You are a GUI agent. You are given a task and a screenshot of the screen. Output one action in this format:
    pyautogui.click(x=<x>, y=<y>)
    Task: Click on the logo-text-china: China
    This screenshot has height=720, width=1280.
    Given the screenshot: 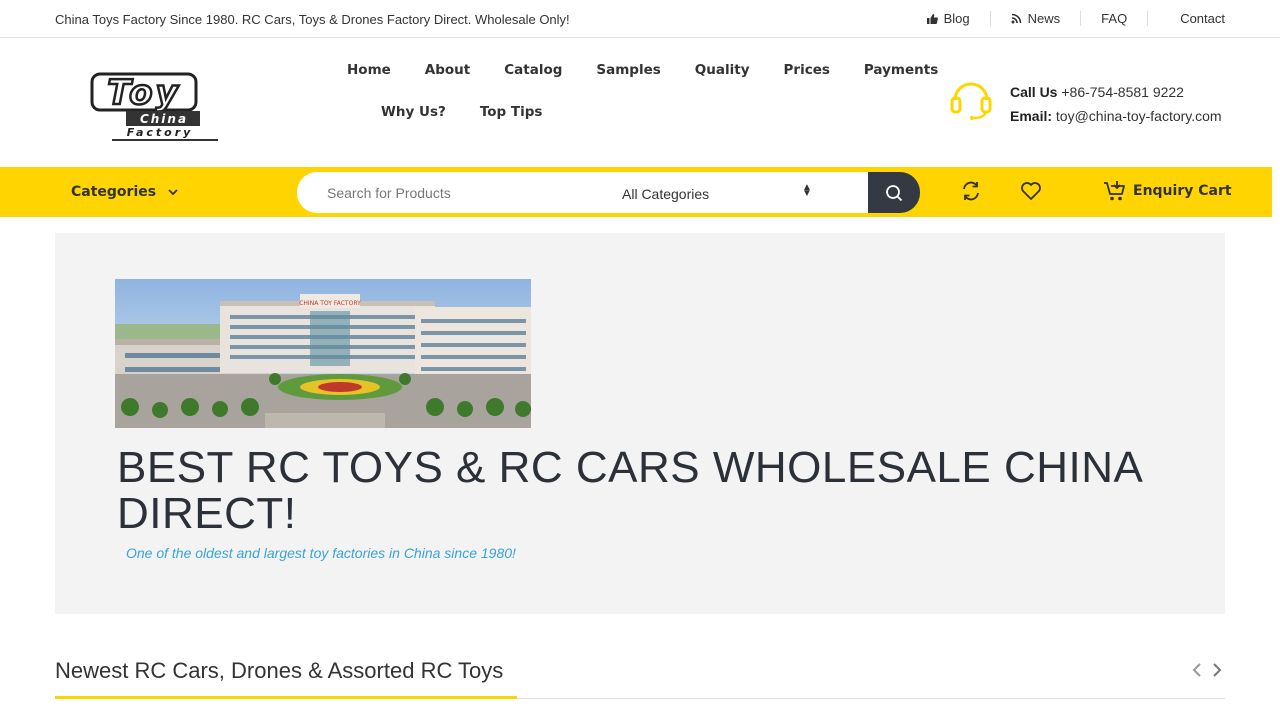 What is the action you would take?
    pyautogui.click(x=164, y=119)
    